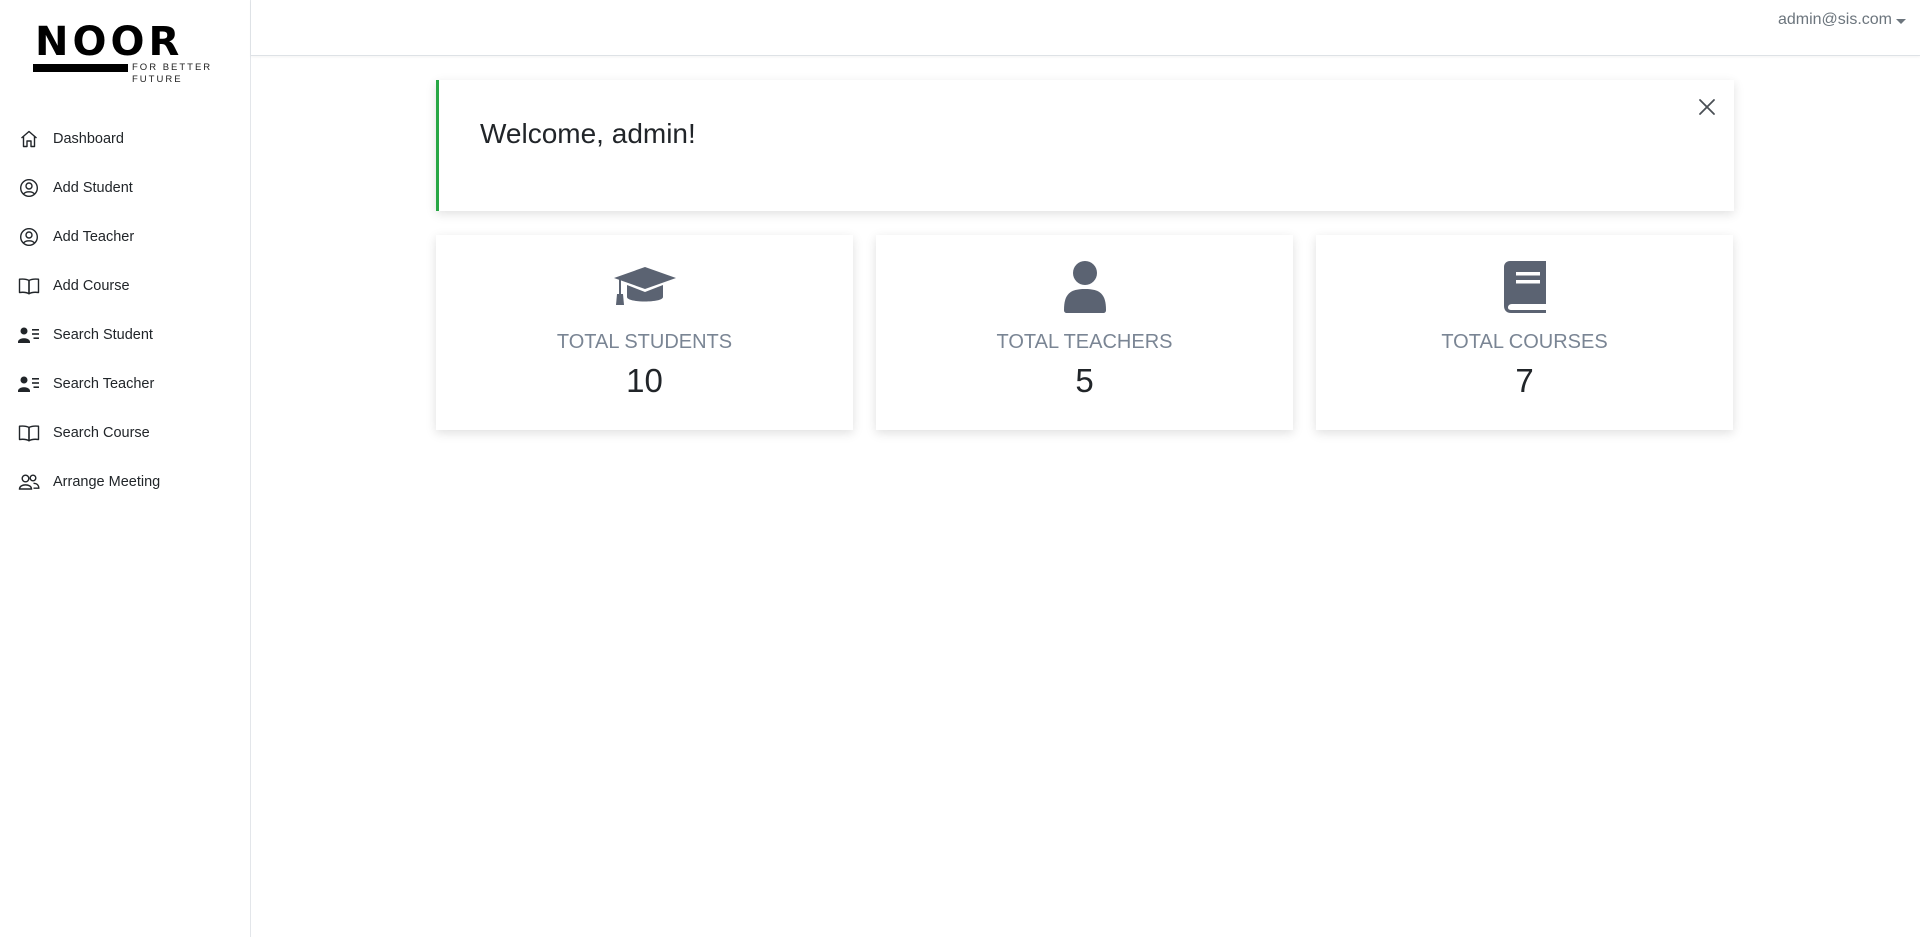 Image resolution: width=1920 pixels, height=937 pixels. What do you see at coordinates (1834, 19) in the screenshot?
I see `user-email: admin@sis.com` at bounding box center [1834, 19].